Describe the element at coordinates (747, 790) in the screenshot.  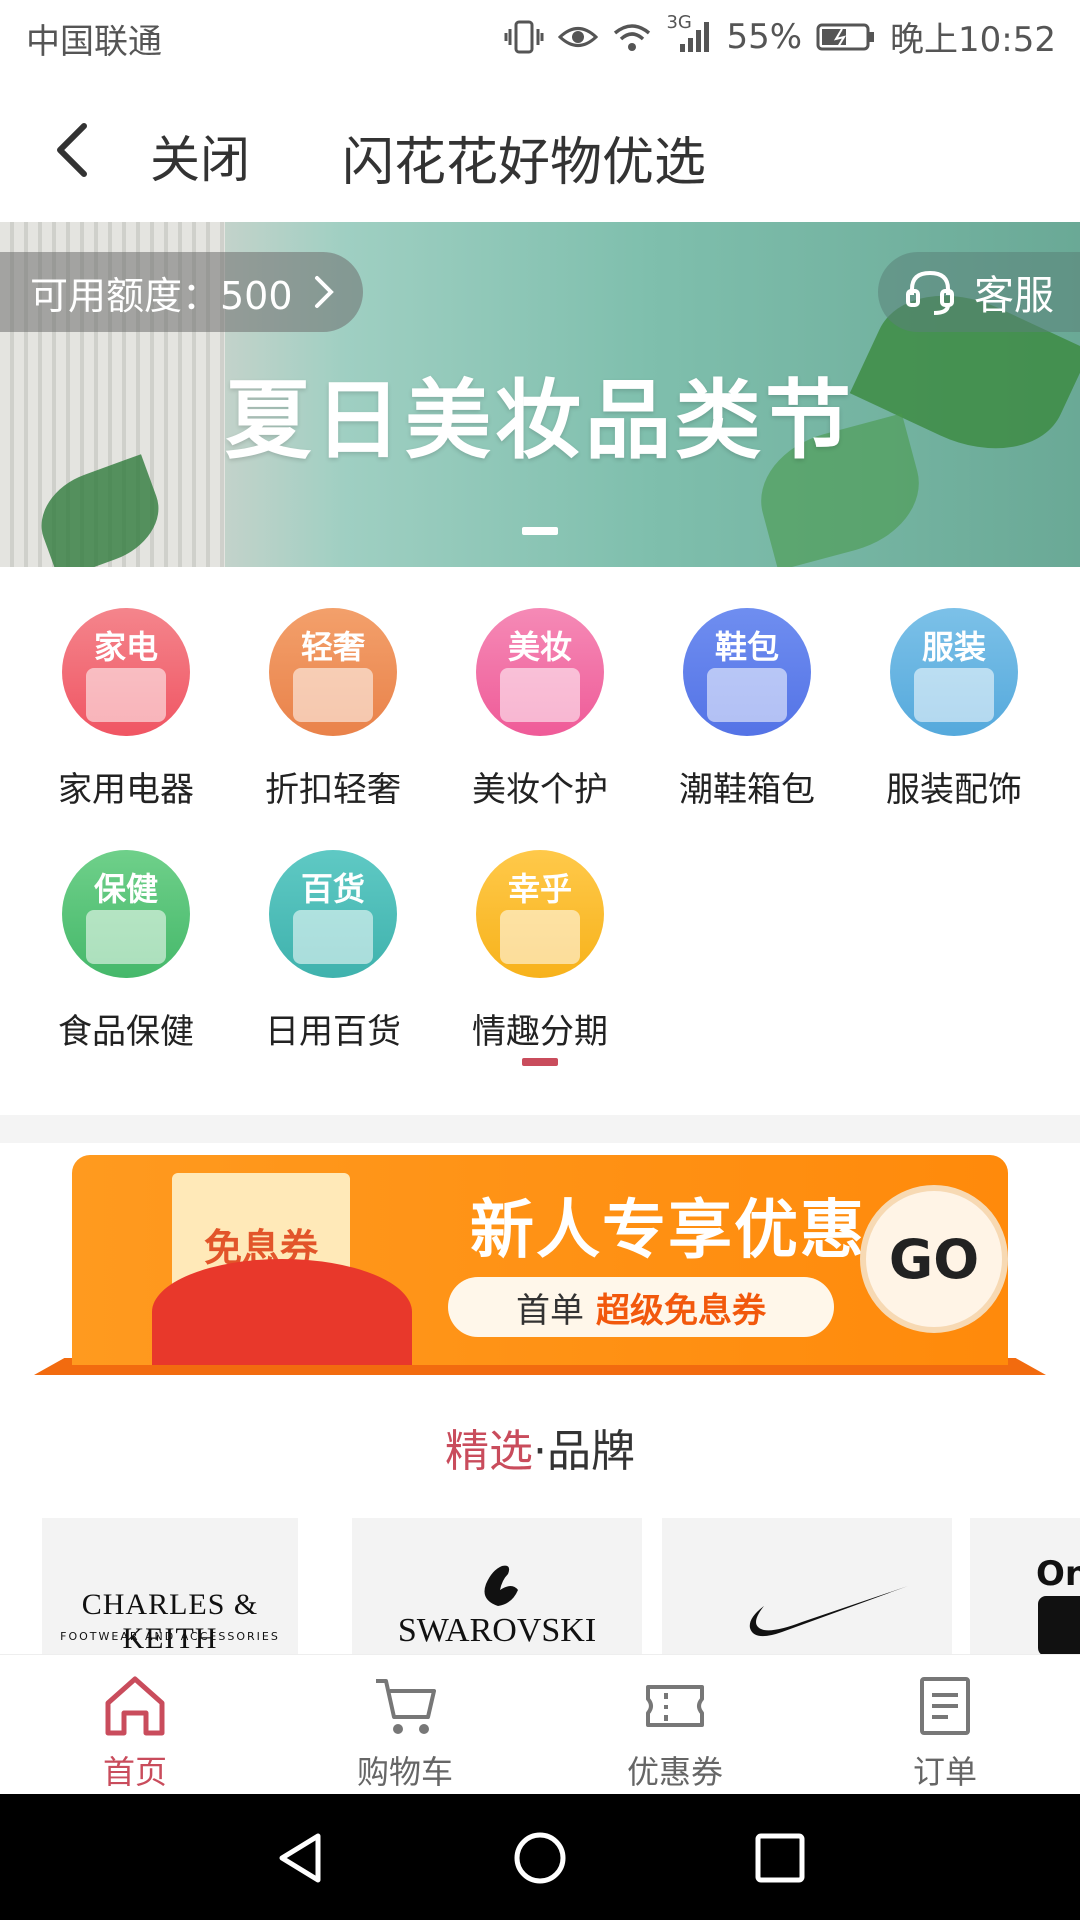
I see `category-label: 潮鞋箱包` at that location.